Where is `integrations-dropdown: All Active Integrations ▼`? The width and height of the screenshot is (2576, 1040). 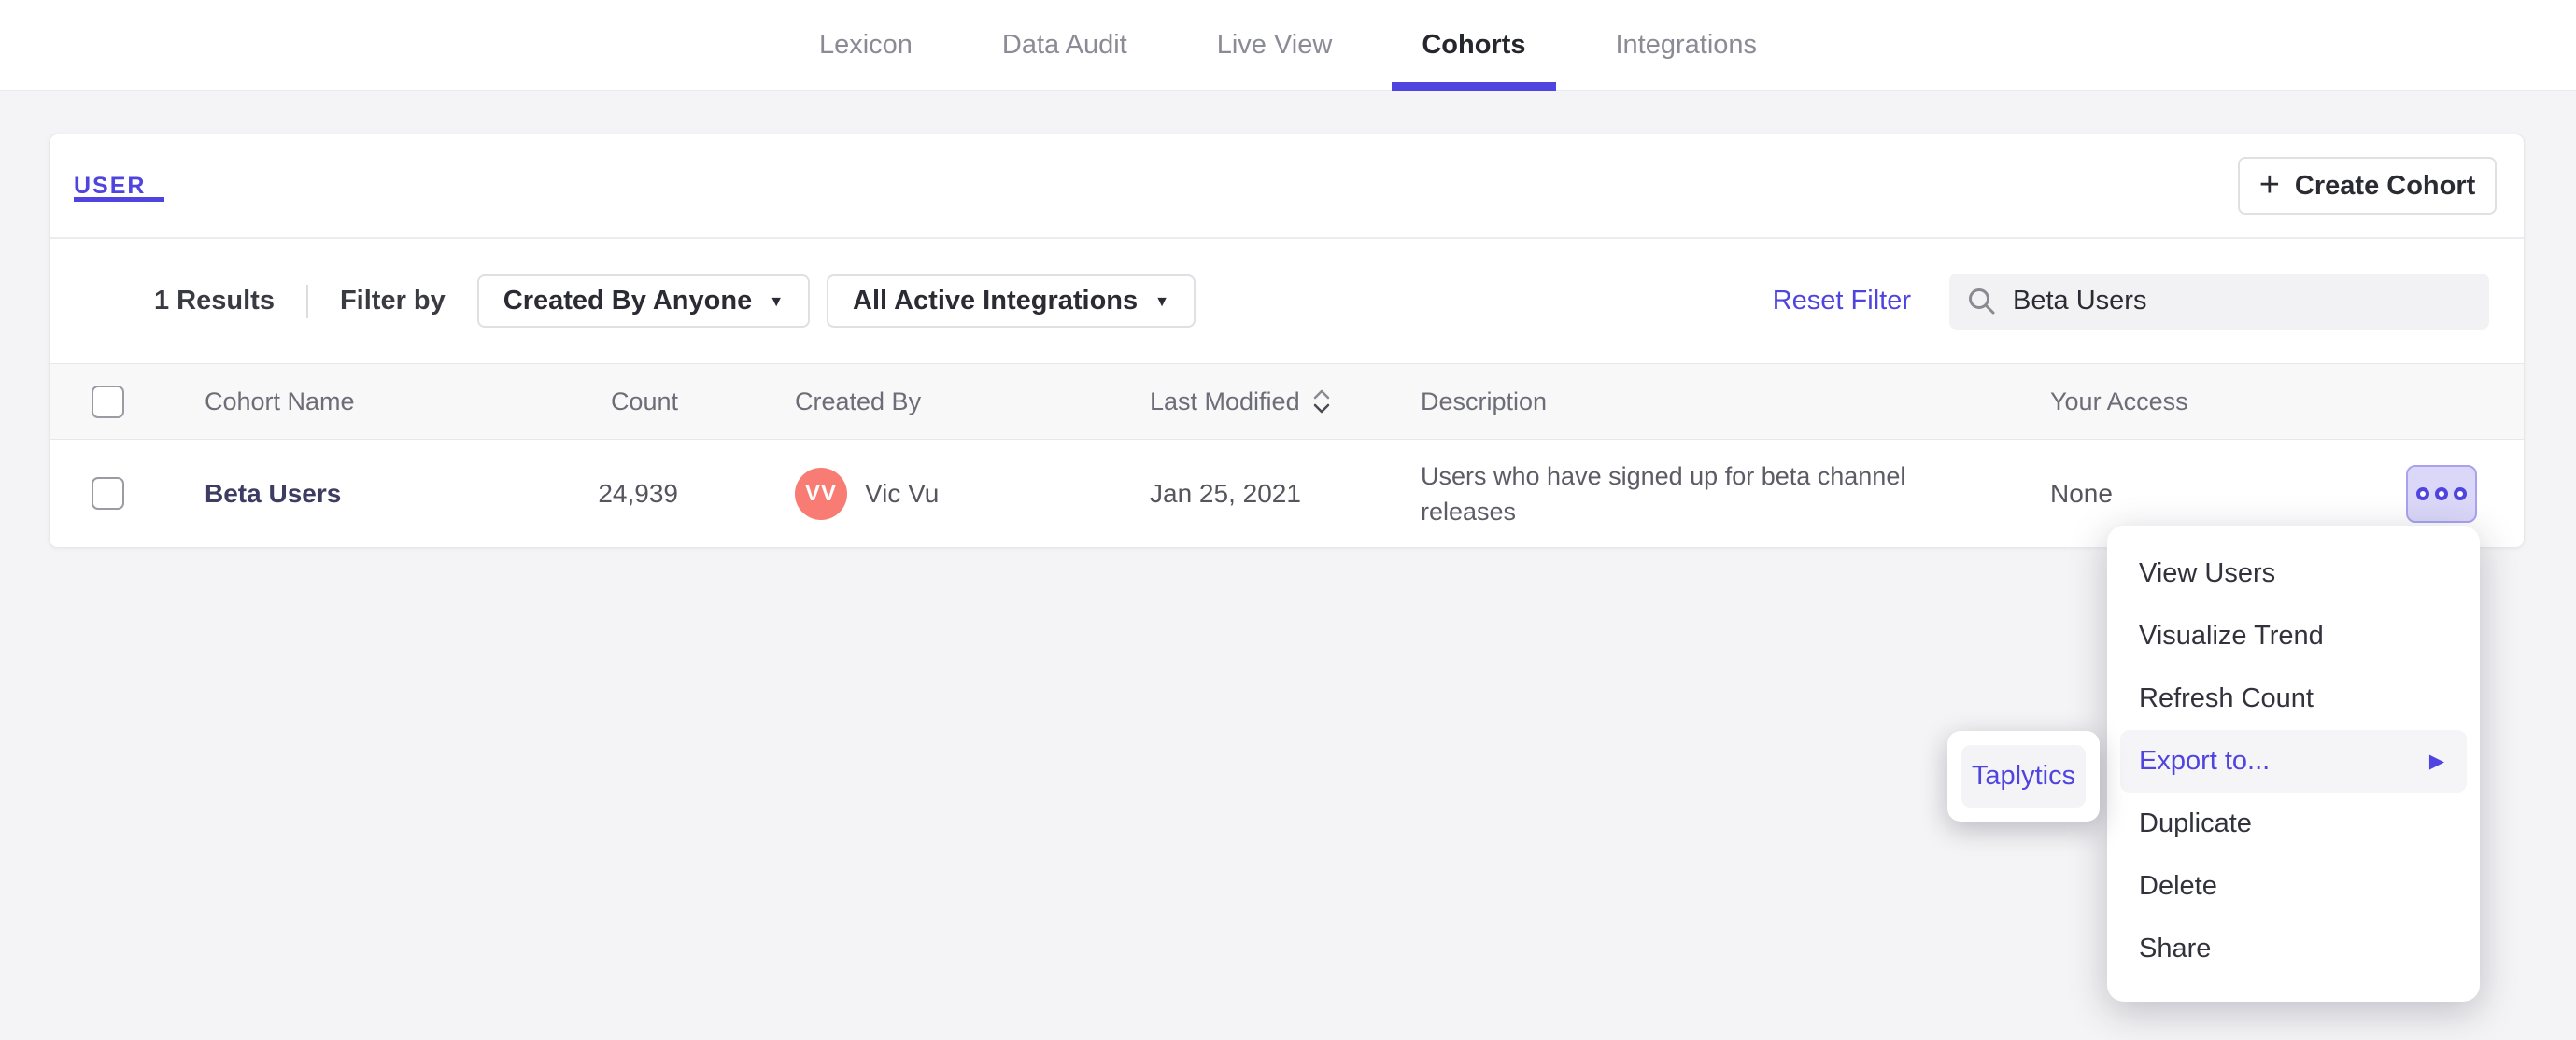
integrations-dropdown: All Active Integrations ▼ is located at coordinates (1011, 301).